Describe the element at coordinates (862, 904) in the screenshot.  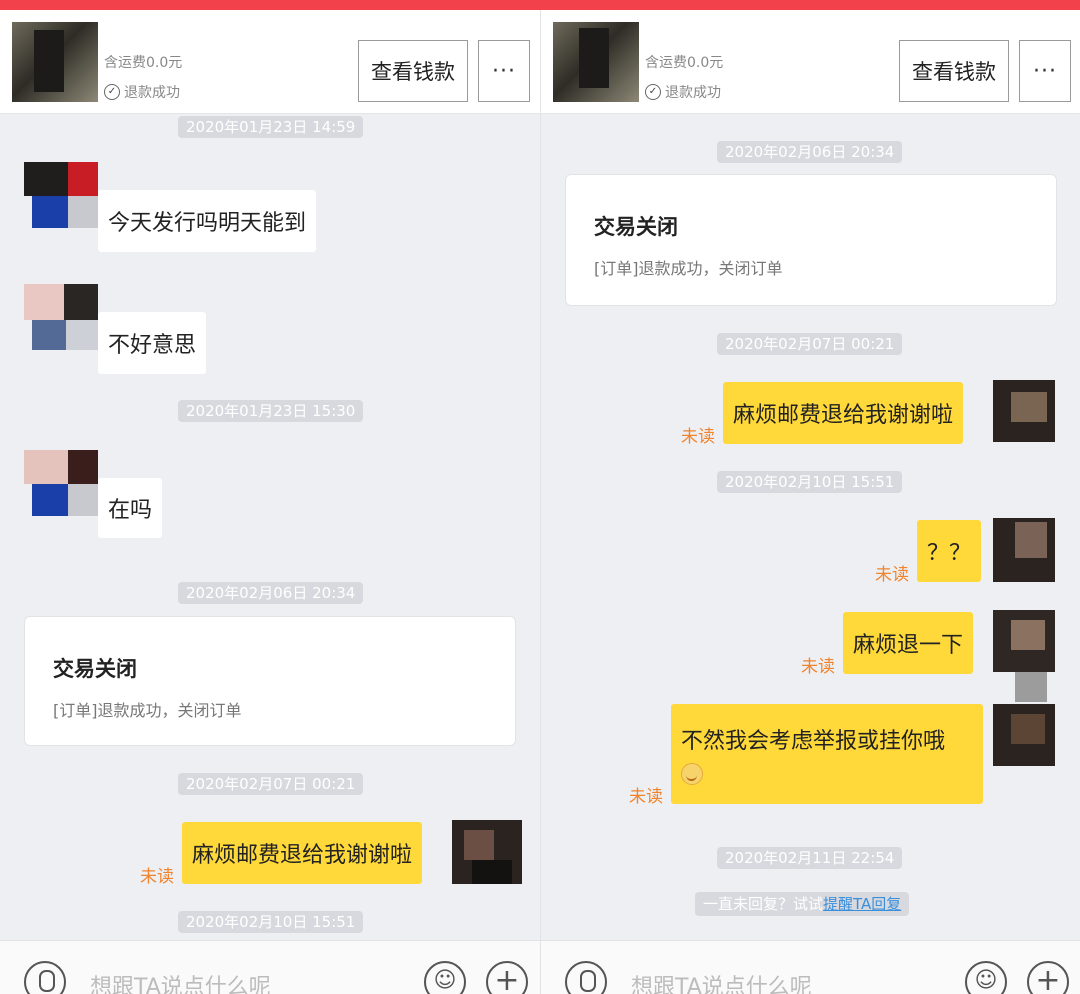
I see `remind-reply-link: 提醒TA回复` at that location.